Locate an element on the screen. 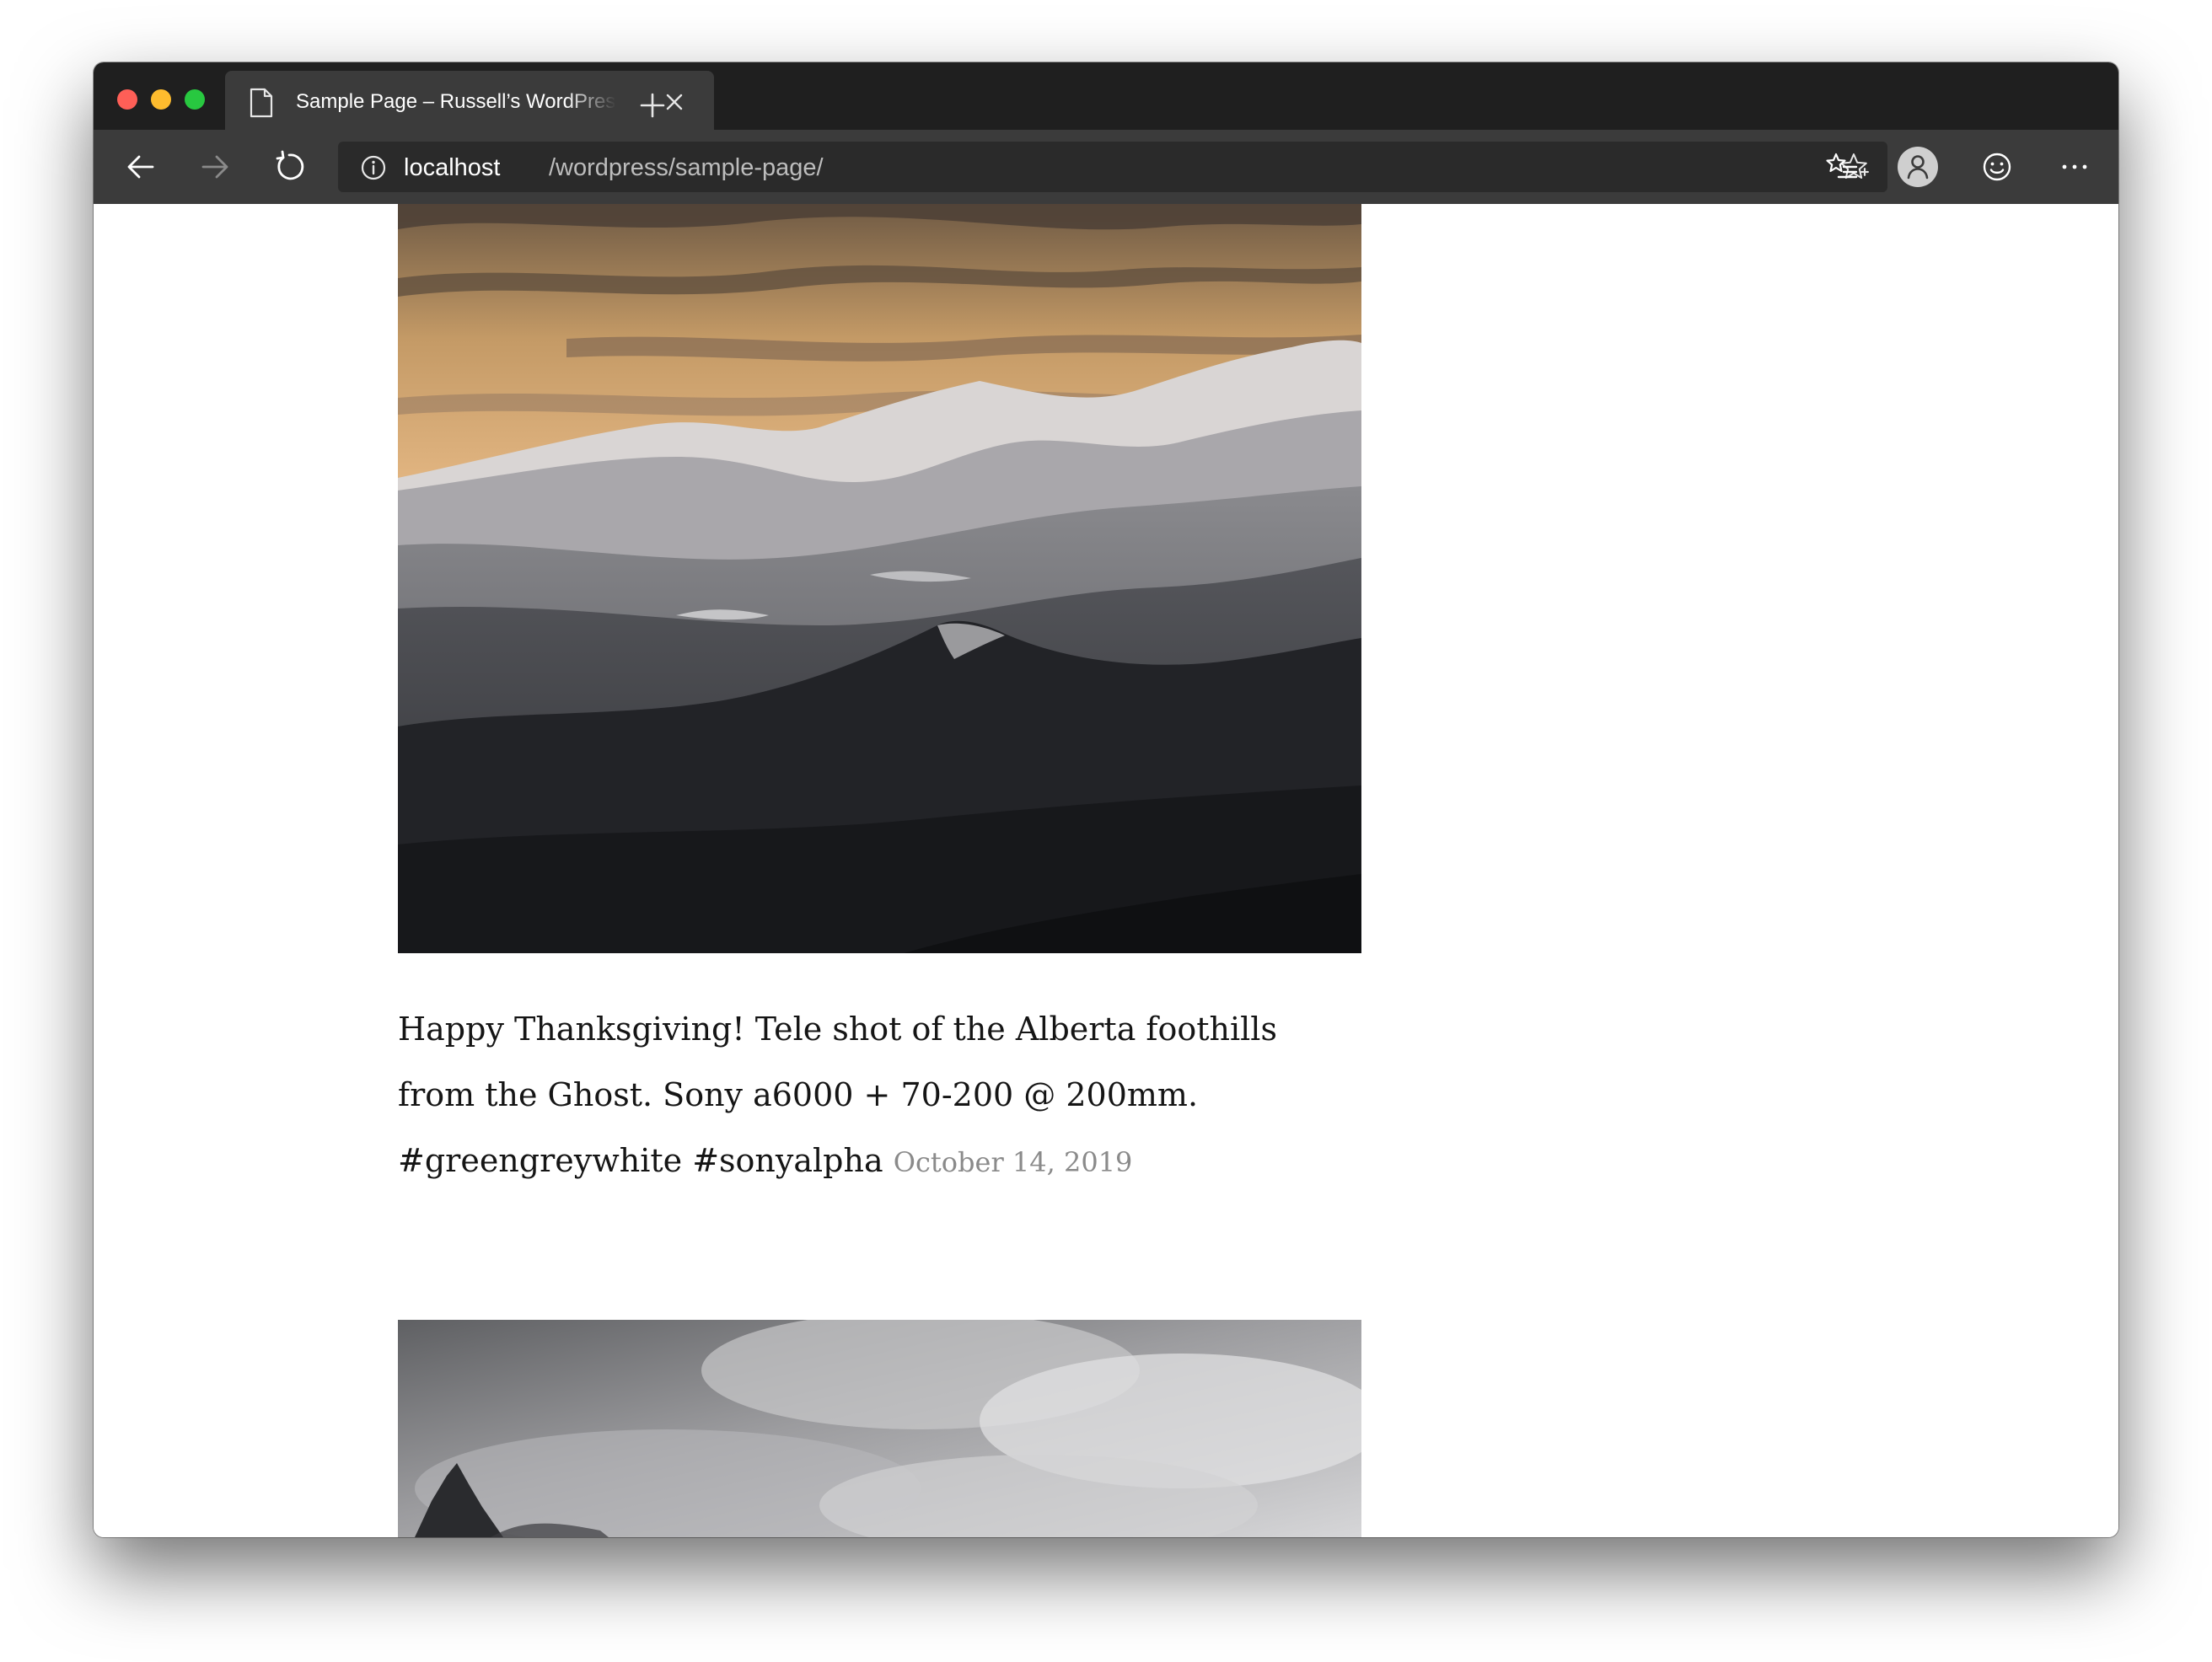 The width and height of the screenshot is (2212, 1662). tab-title: Sample Page – Russell’s WordPress is located at coordinates (456, 101).